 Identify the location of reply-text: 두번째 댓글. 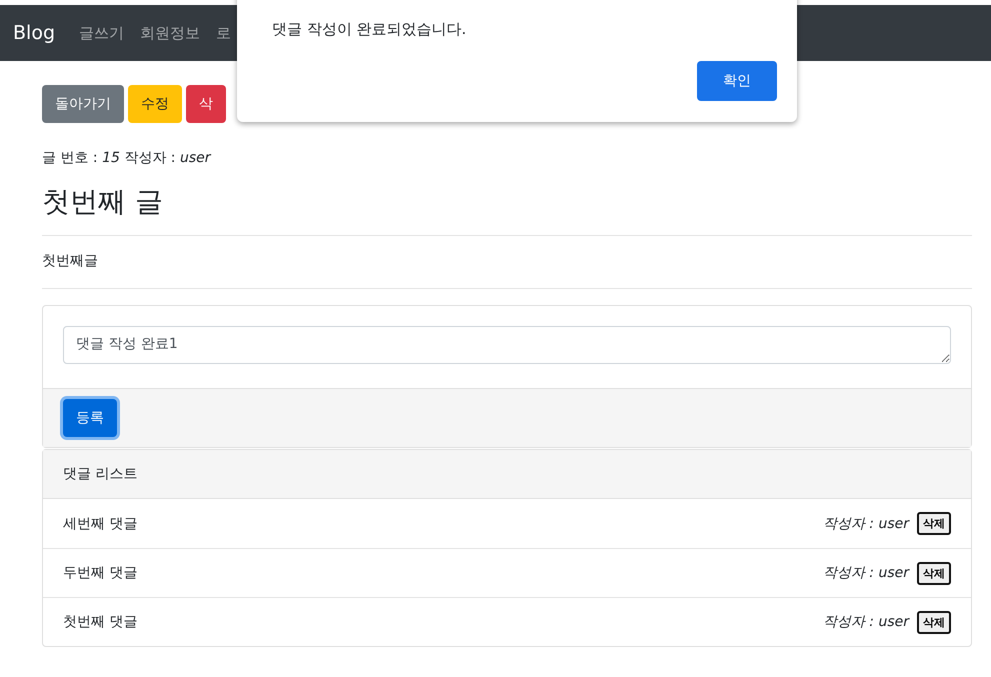
(100, 573).